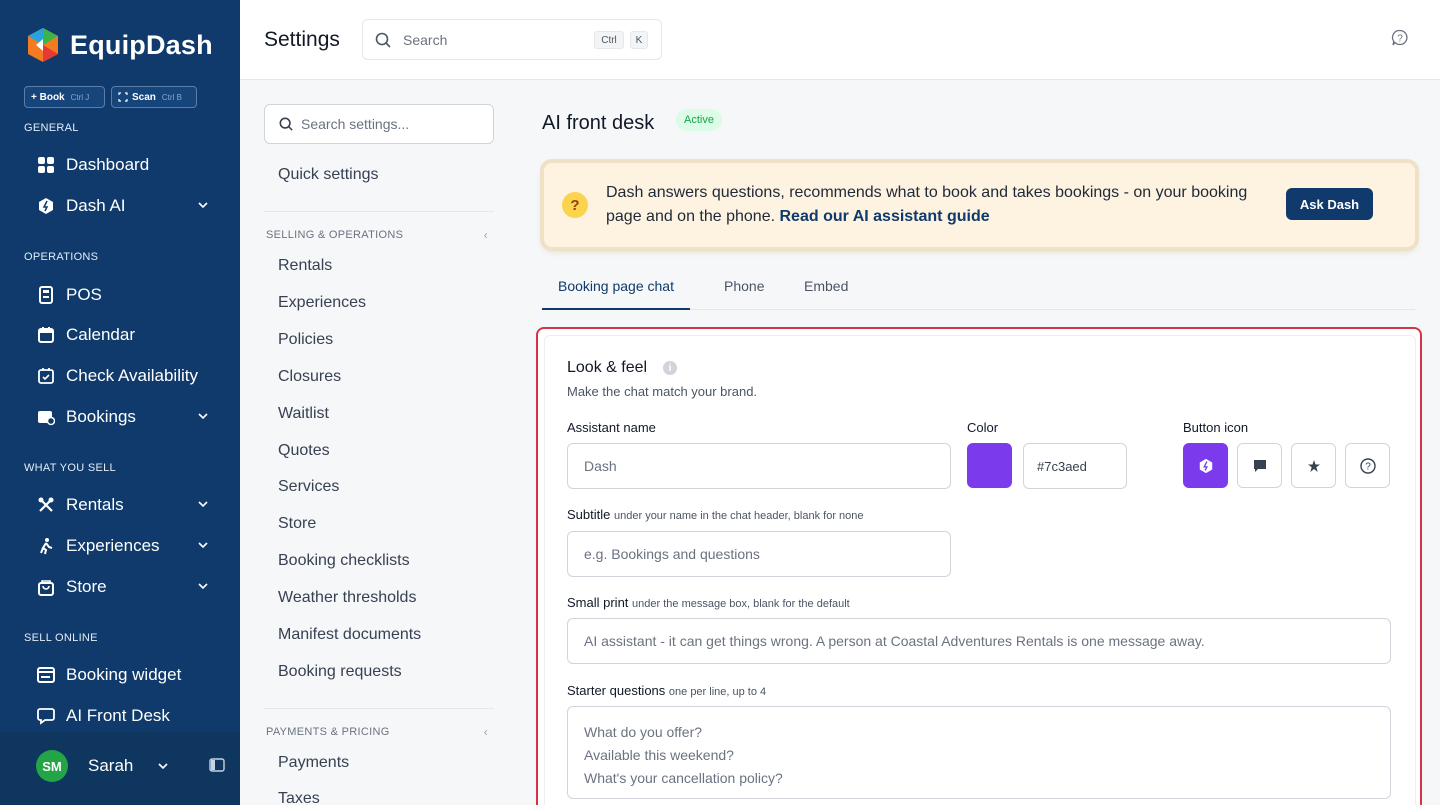 The width and height of the screenshot is (1440, 805). I want to click on settings-nav-item: Policies, so click(305, 340).